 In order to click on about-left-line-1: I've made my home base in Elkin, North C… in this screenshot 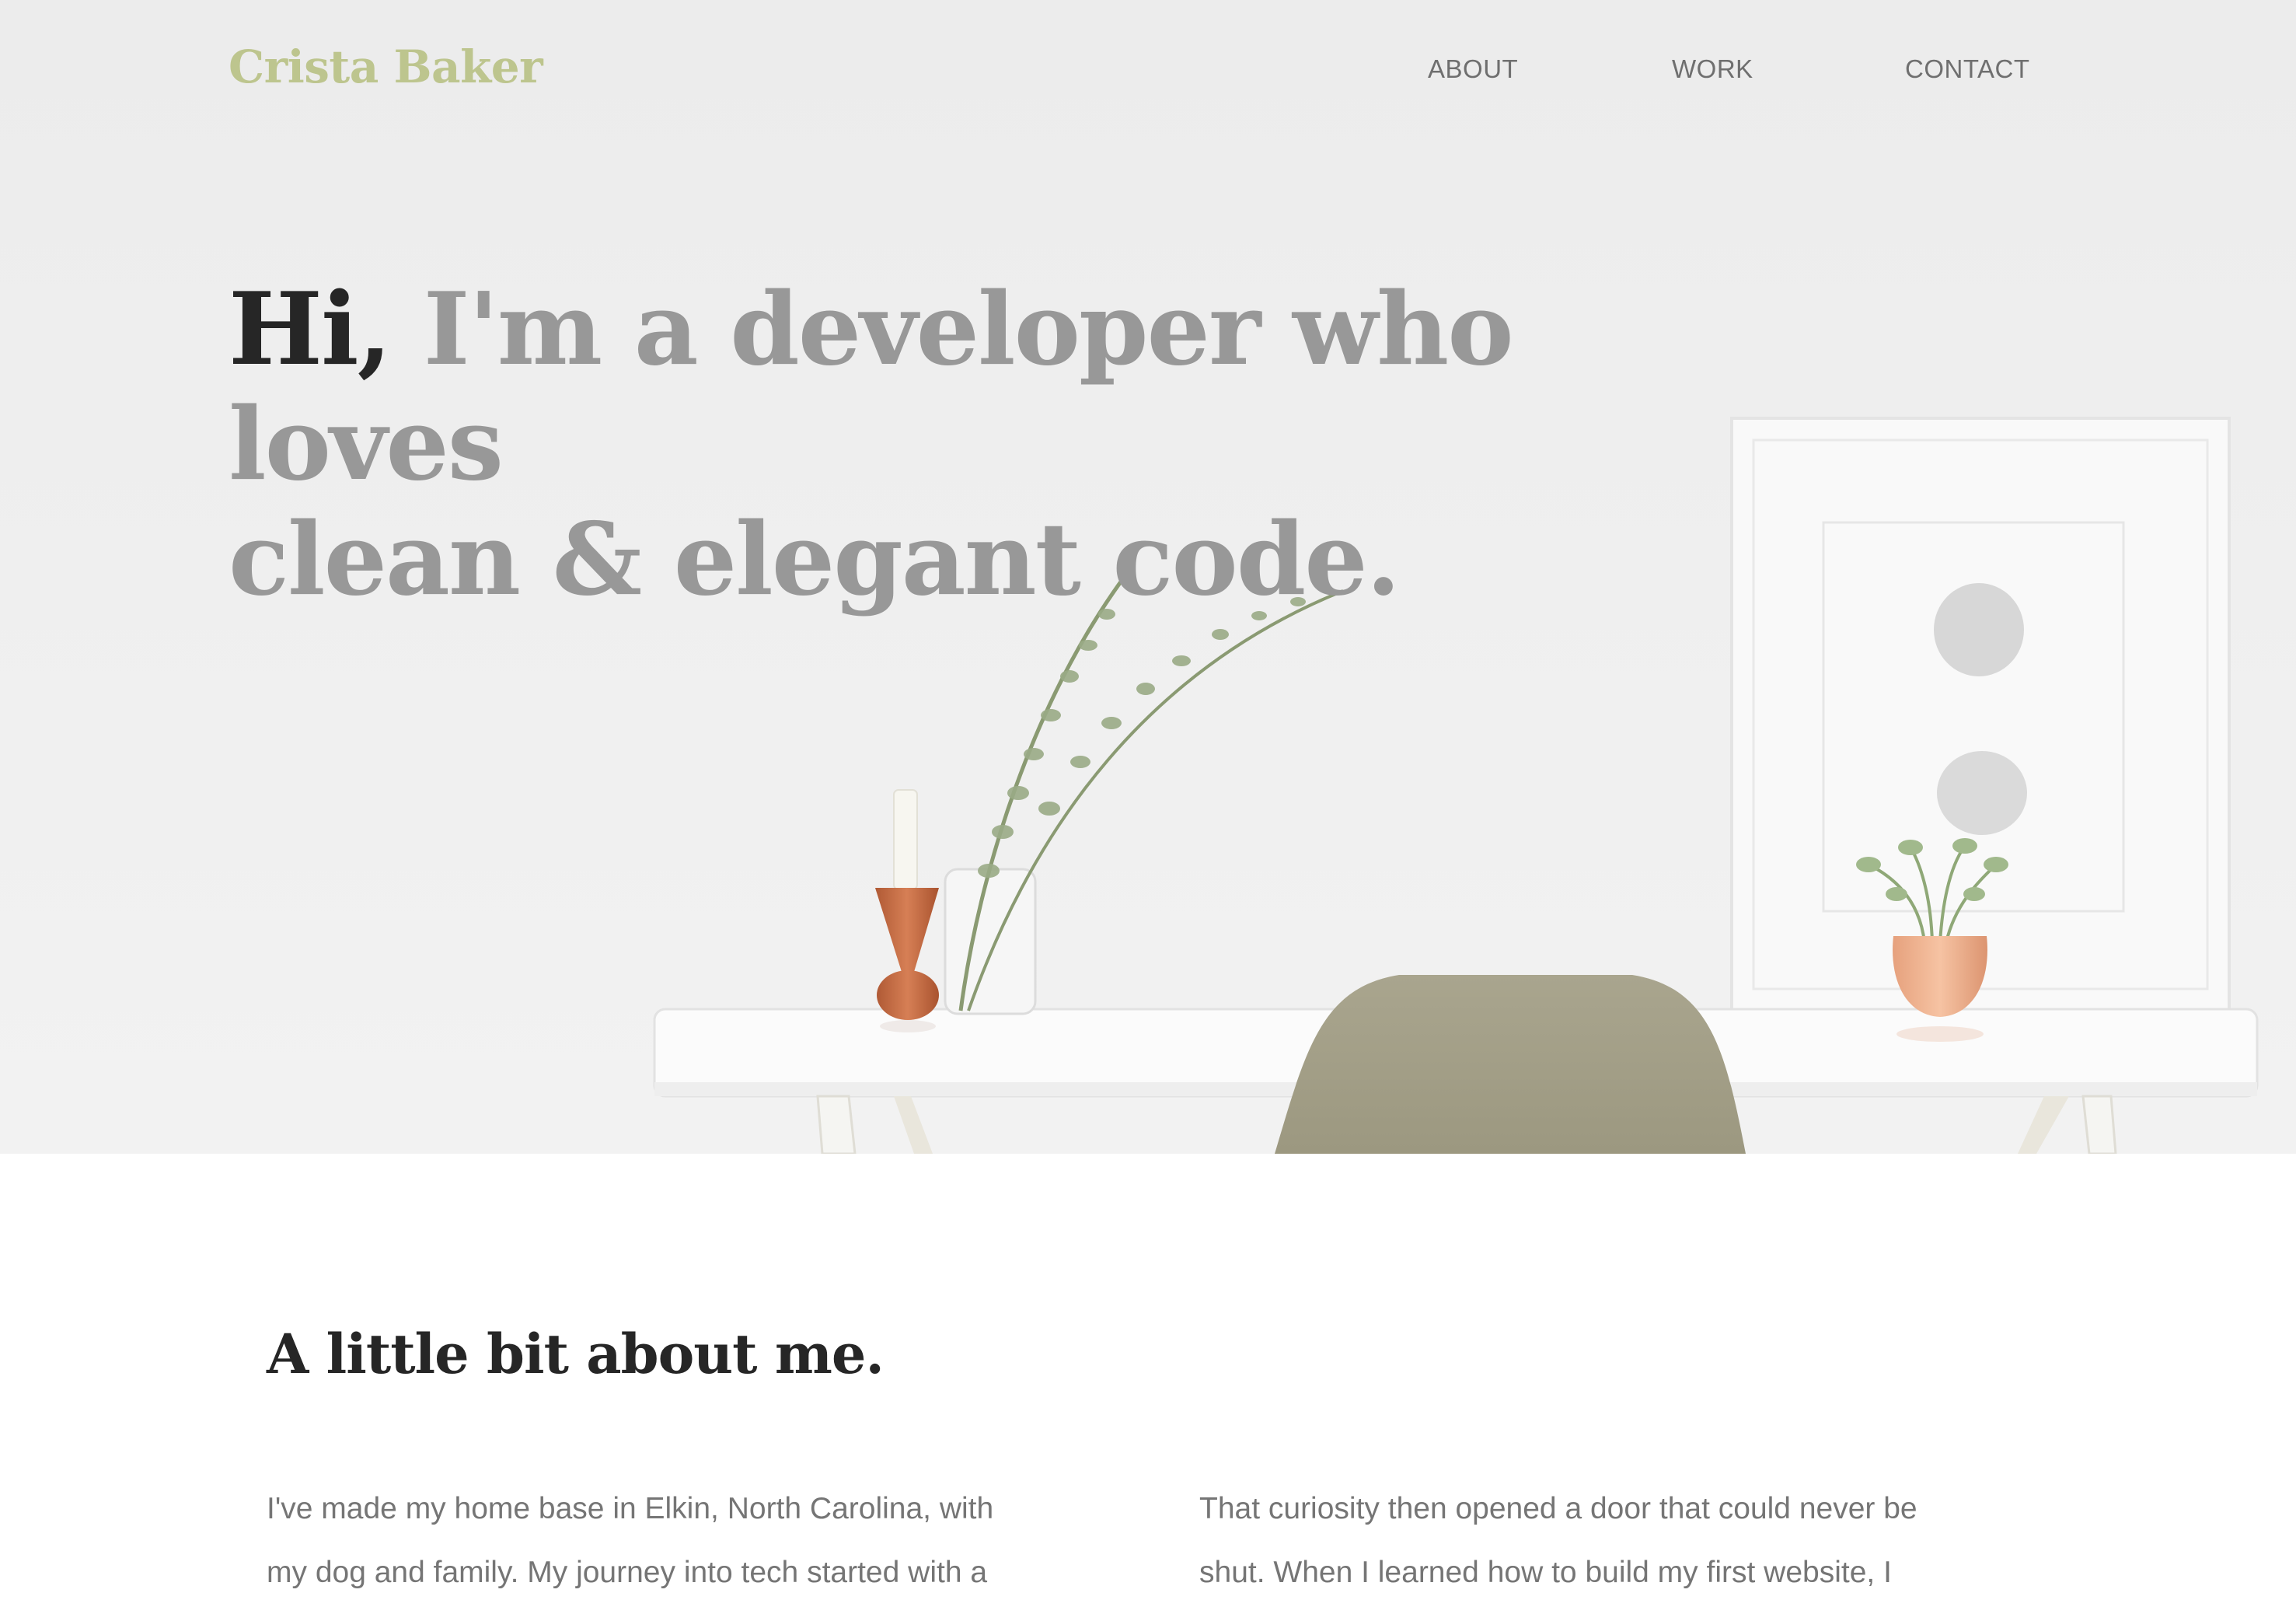, I will do `click(631, 1508)`.